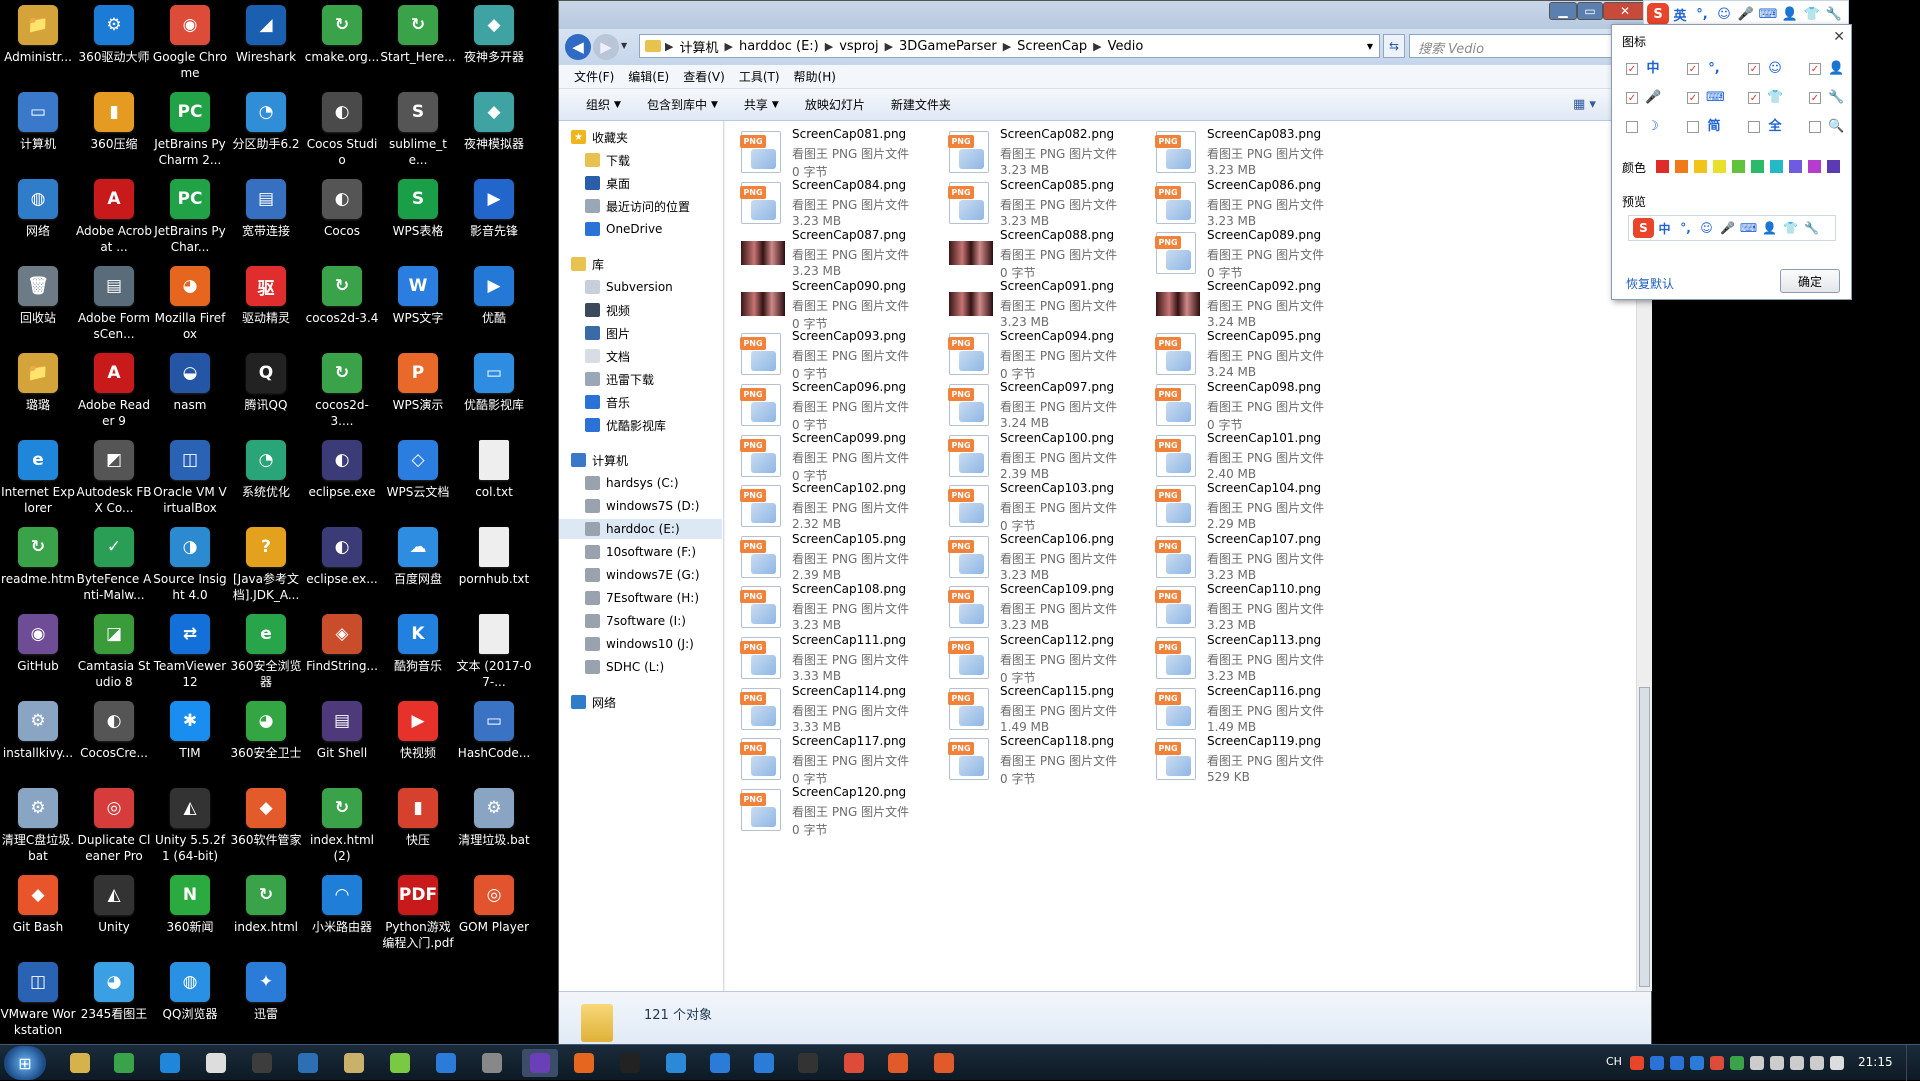 The width and height of the screenshot is (1920, 1081). What do you see at coordinates (418, 390) in the screenshot?
I see `desktop-icon: P WPS演示` at bounding box center [418, 390].